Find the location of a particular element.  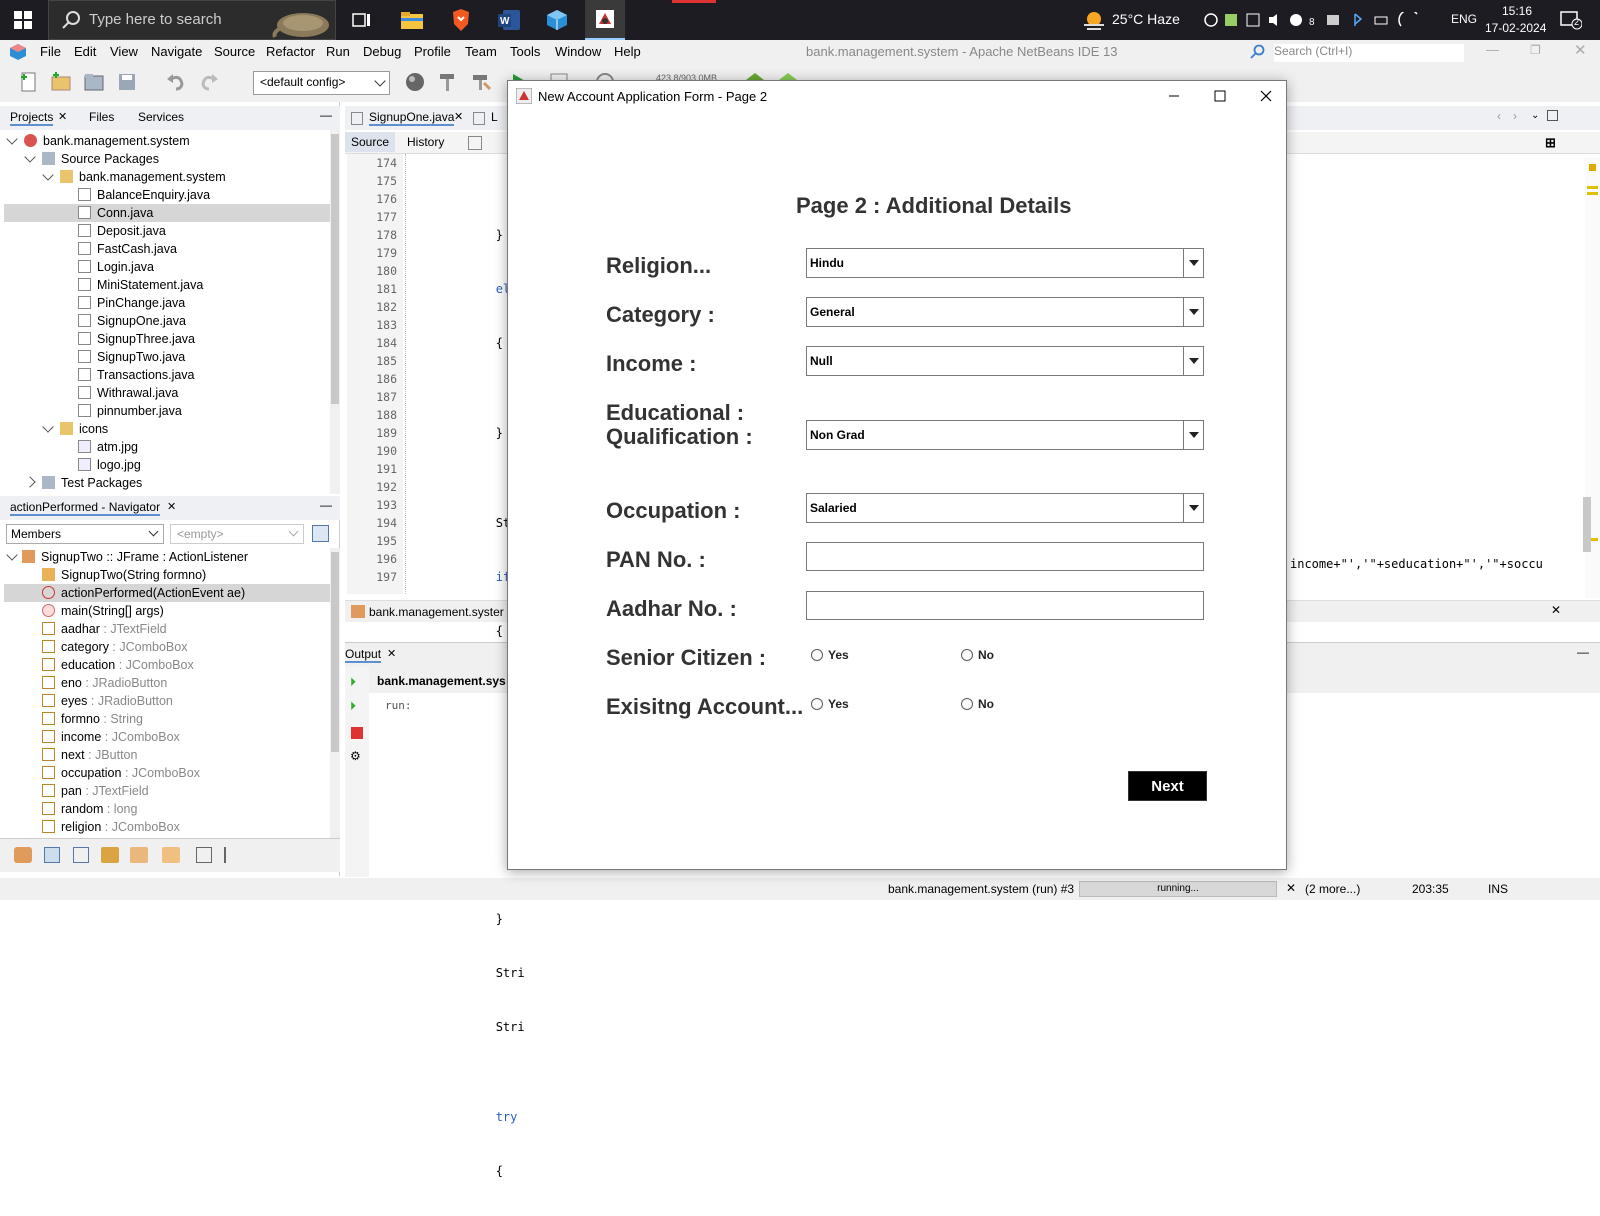

filter-class-icon is located at coordinates (139, 855).